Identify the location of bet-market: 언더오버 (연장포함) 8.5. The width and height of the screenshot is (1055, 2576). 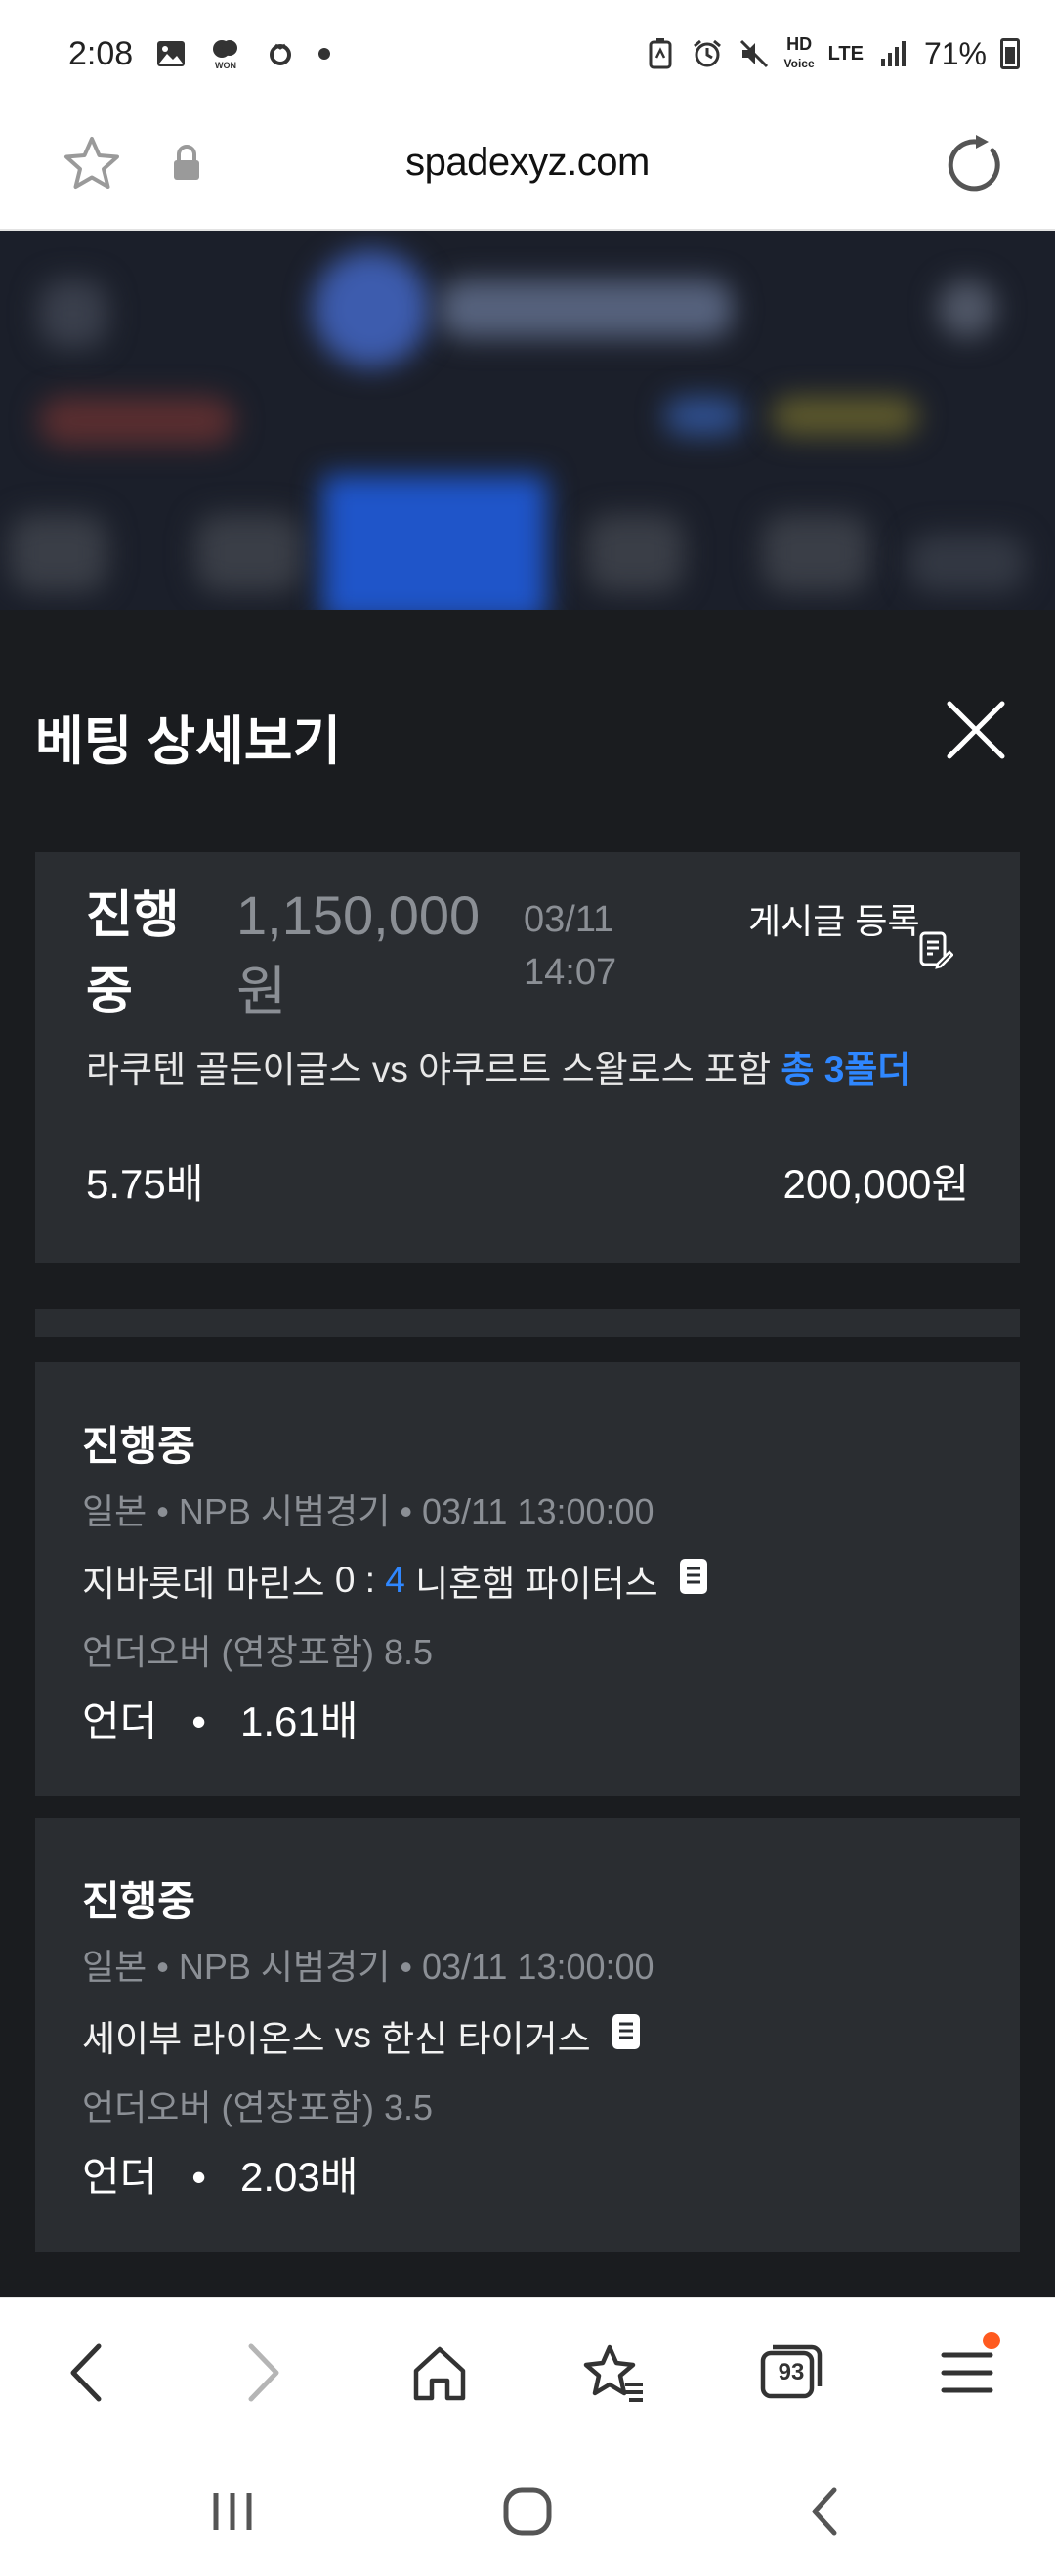
(257, 1652).